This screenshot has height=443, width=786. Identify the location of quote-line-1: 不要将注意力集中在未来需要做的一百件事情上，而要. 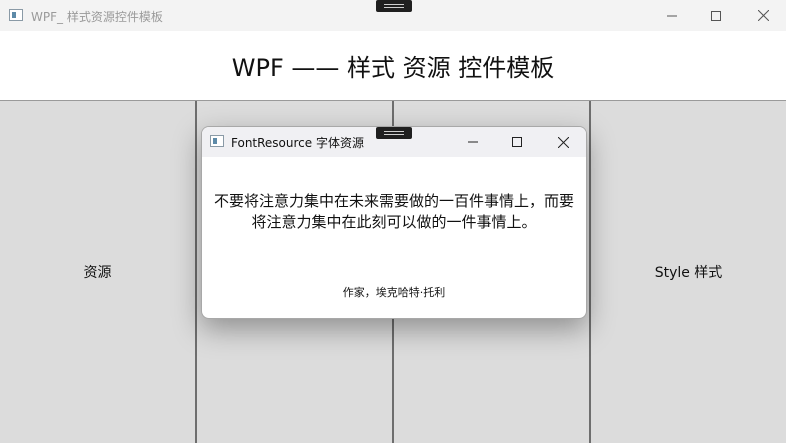
(393, 201).